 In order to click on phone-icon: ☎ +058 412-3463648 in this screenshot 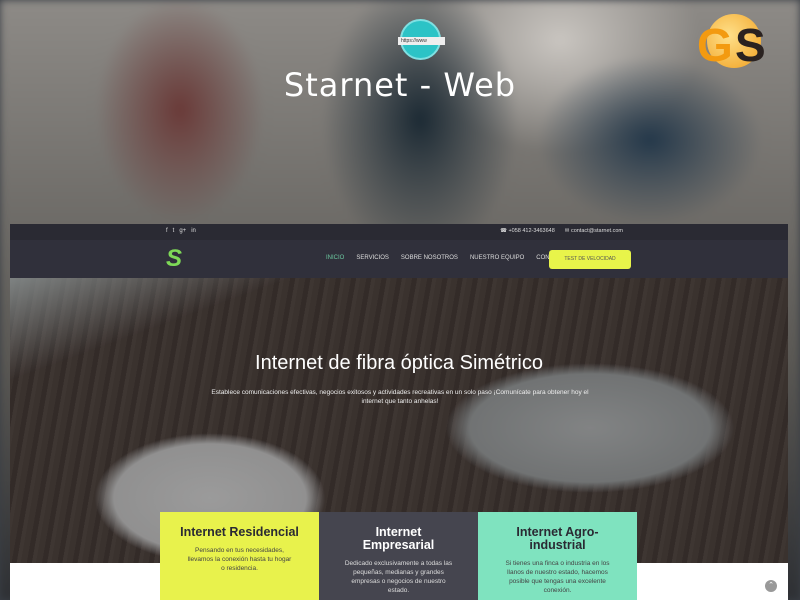, I will do `click(527, 231)`.